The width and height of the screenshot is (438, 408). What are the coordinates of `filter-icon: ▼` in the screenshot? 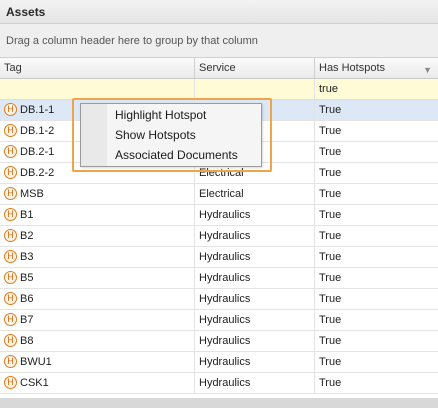 It's located at (427, 70).